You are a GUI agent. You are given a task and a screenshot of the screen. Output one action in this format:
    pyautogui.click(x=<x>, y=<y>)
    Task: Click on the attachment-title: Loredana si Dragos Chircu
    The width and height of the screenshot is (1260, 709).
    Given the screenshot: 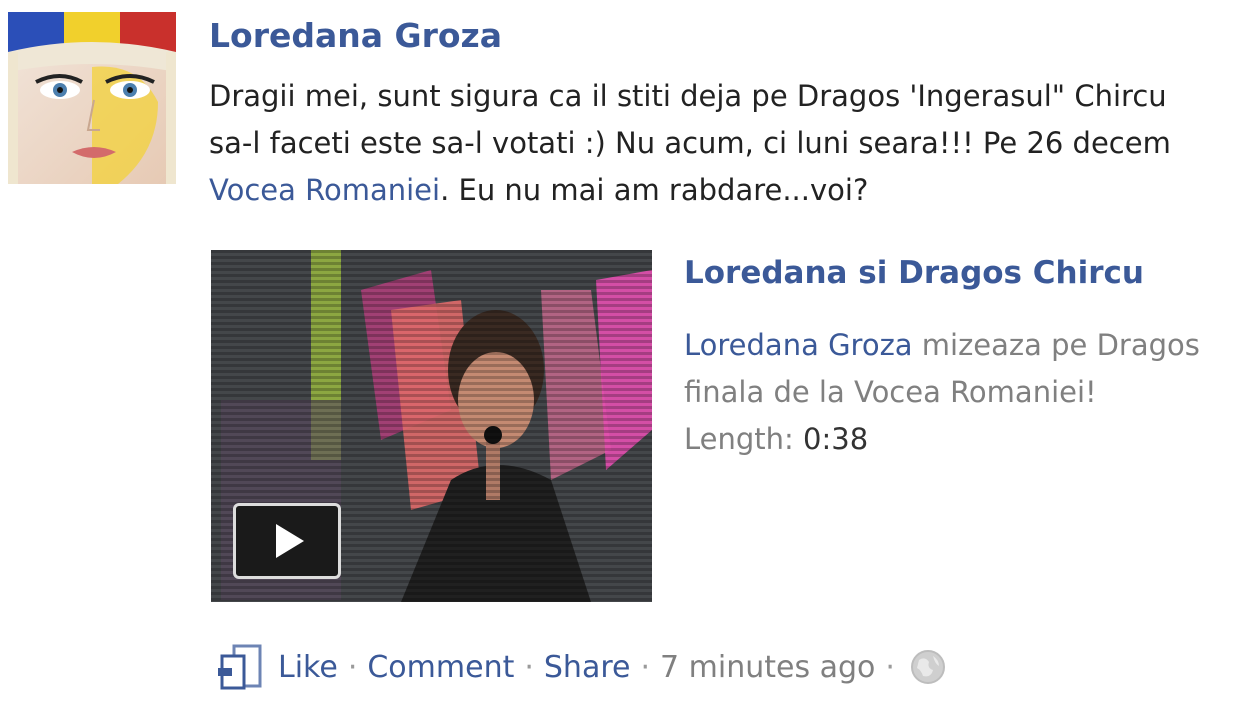 What is the action you would take?
    pyautogui.click(x=914, y=273)
    